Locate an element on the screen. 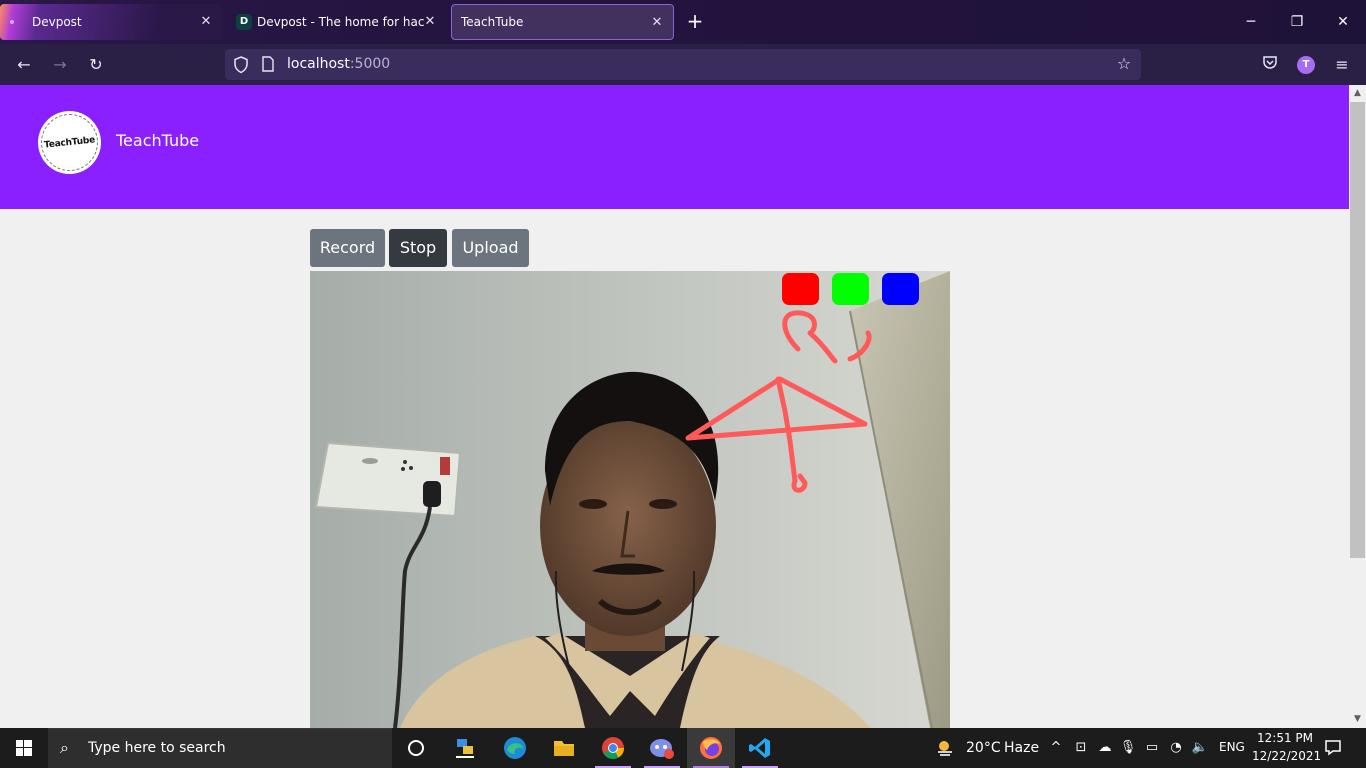 The image size is (1366, 768). game-app-icon is located at coordinates (662, 748).